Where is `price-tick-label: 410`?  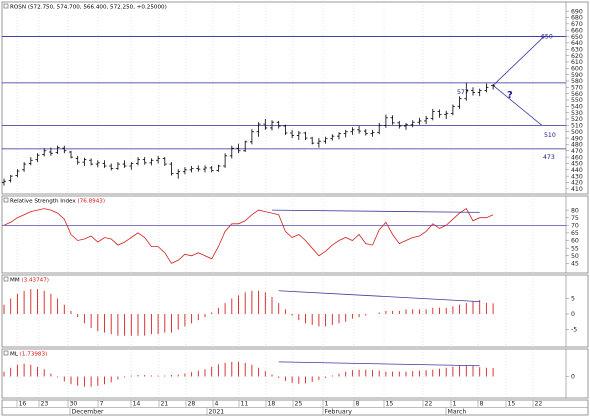
price-tick-label: 410 is located at coordinates (577, 189).